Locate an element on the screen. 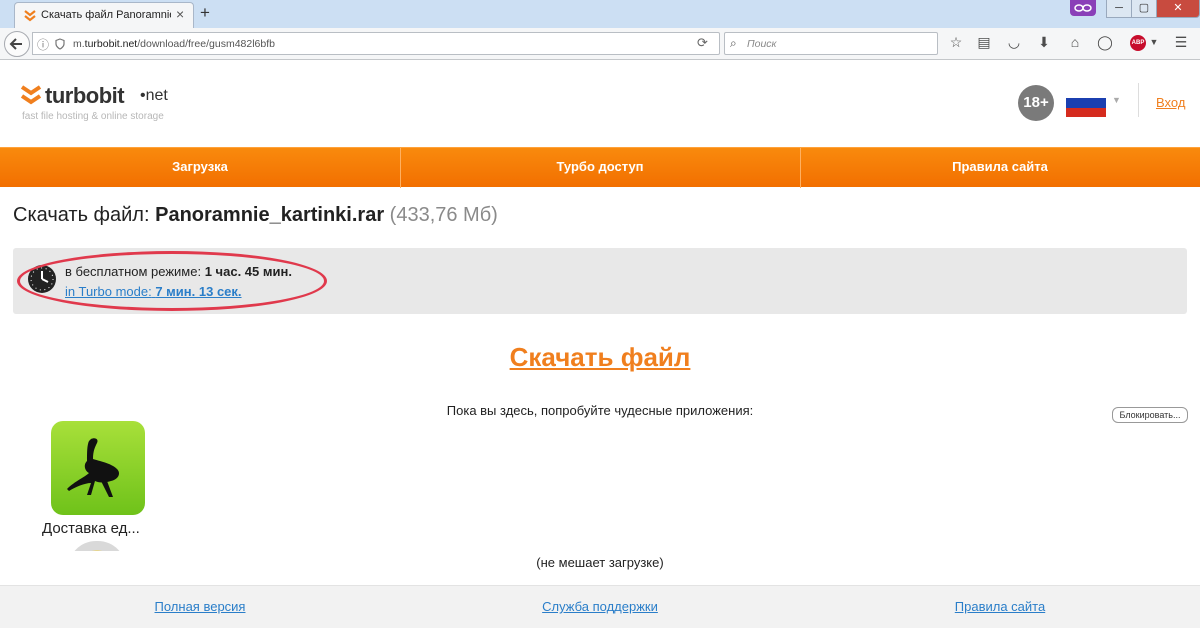 The width and height of the screenshot is (1200, 628). minimize-button: ─ is located at coordinates (1119, 9).